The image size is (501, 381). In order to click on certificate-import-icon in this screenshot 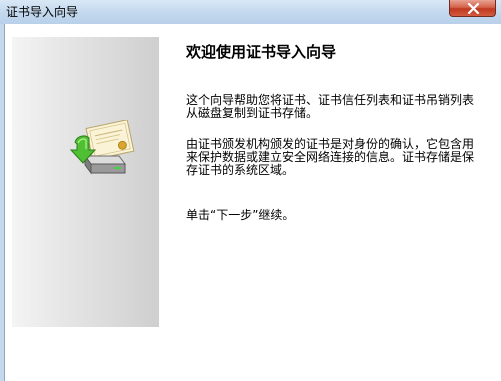, I will do `click(102, 147)`.